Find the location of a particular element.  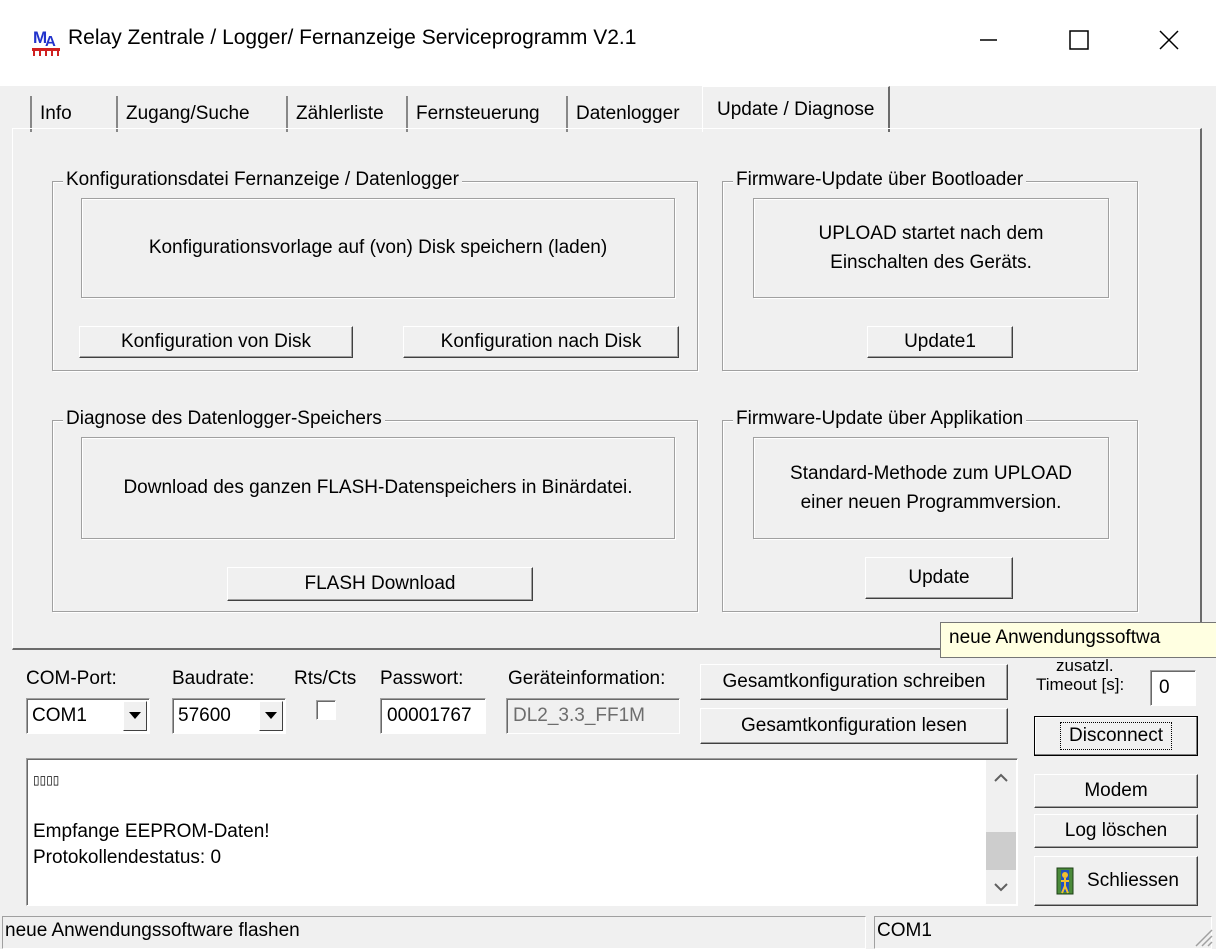

group-title: Diagnose des Datenlogger-Speichers is located at coordinates (224, 419).